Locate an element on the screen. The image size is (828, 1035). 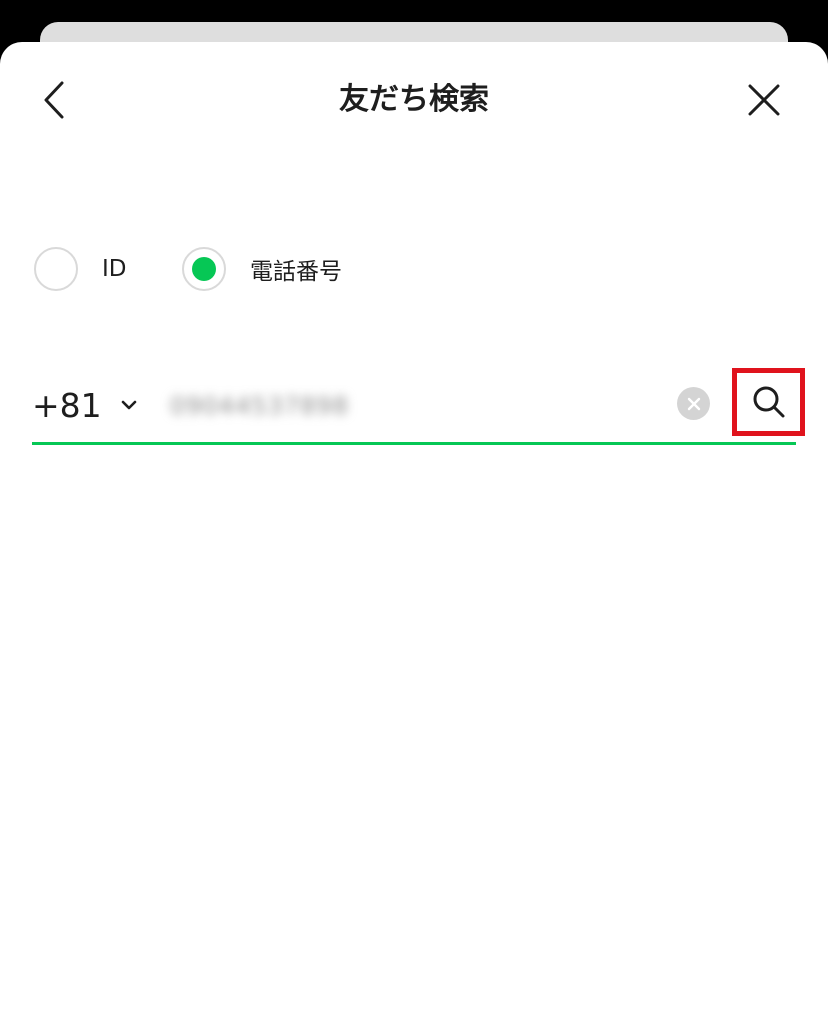
clear-input-button is located at coordinates (693, 403).